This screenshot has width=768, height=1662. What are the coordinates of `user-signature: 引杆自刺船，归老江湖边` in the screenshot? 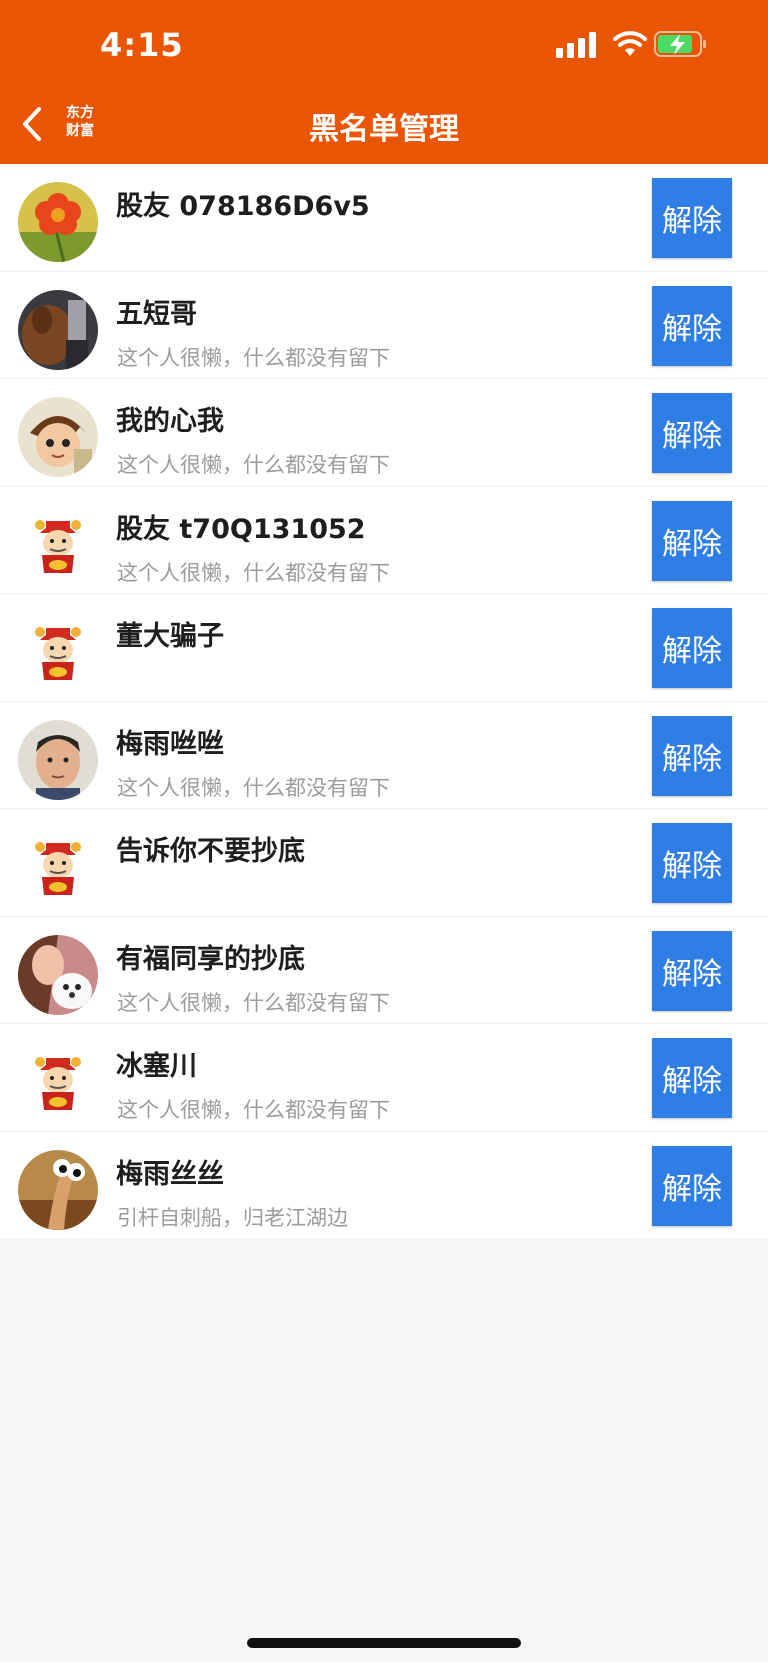 It's located at (232, 1217).